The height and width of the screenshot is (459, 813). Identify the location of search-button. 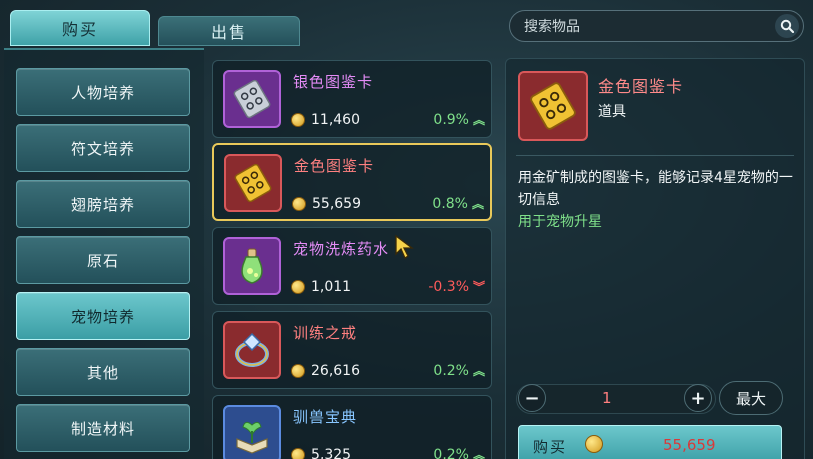
(787, 26).